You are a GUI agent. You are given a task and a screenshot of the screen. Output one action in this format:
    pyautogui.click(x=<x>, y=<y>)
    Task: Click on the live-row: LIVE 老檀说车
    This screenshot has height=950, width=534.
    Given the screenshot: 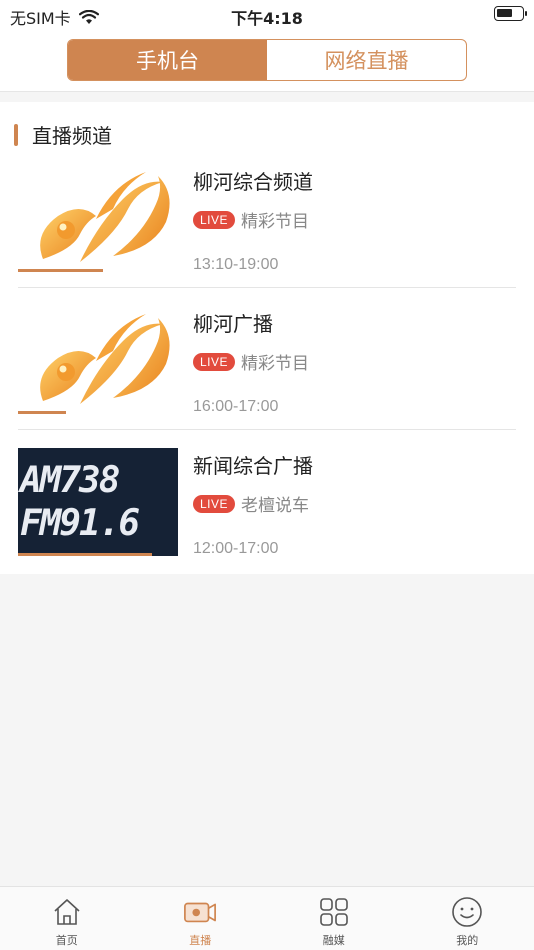 What is the action you would take?
    pyautogui.click(x=251, y=503)
    